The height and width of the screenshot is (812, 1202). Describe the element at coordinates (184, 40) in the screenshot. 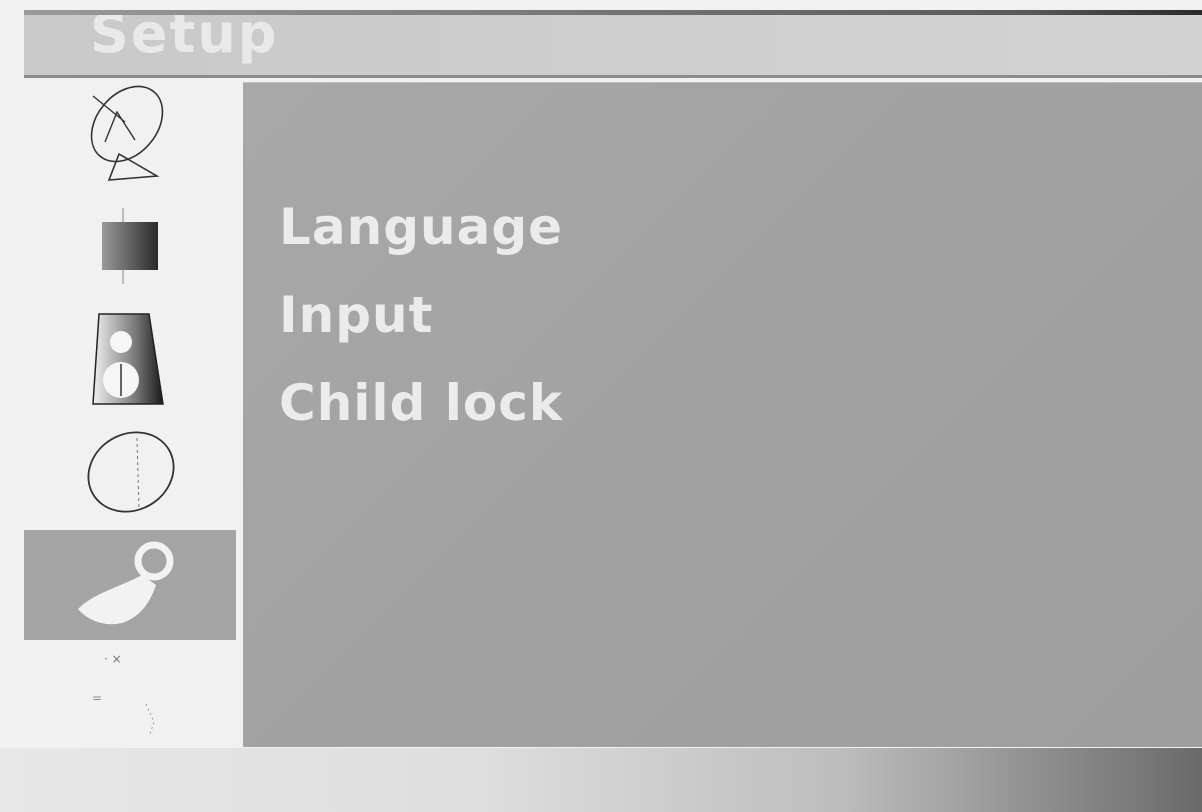

I see `page-title: Setup` at that location.